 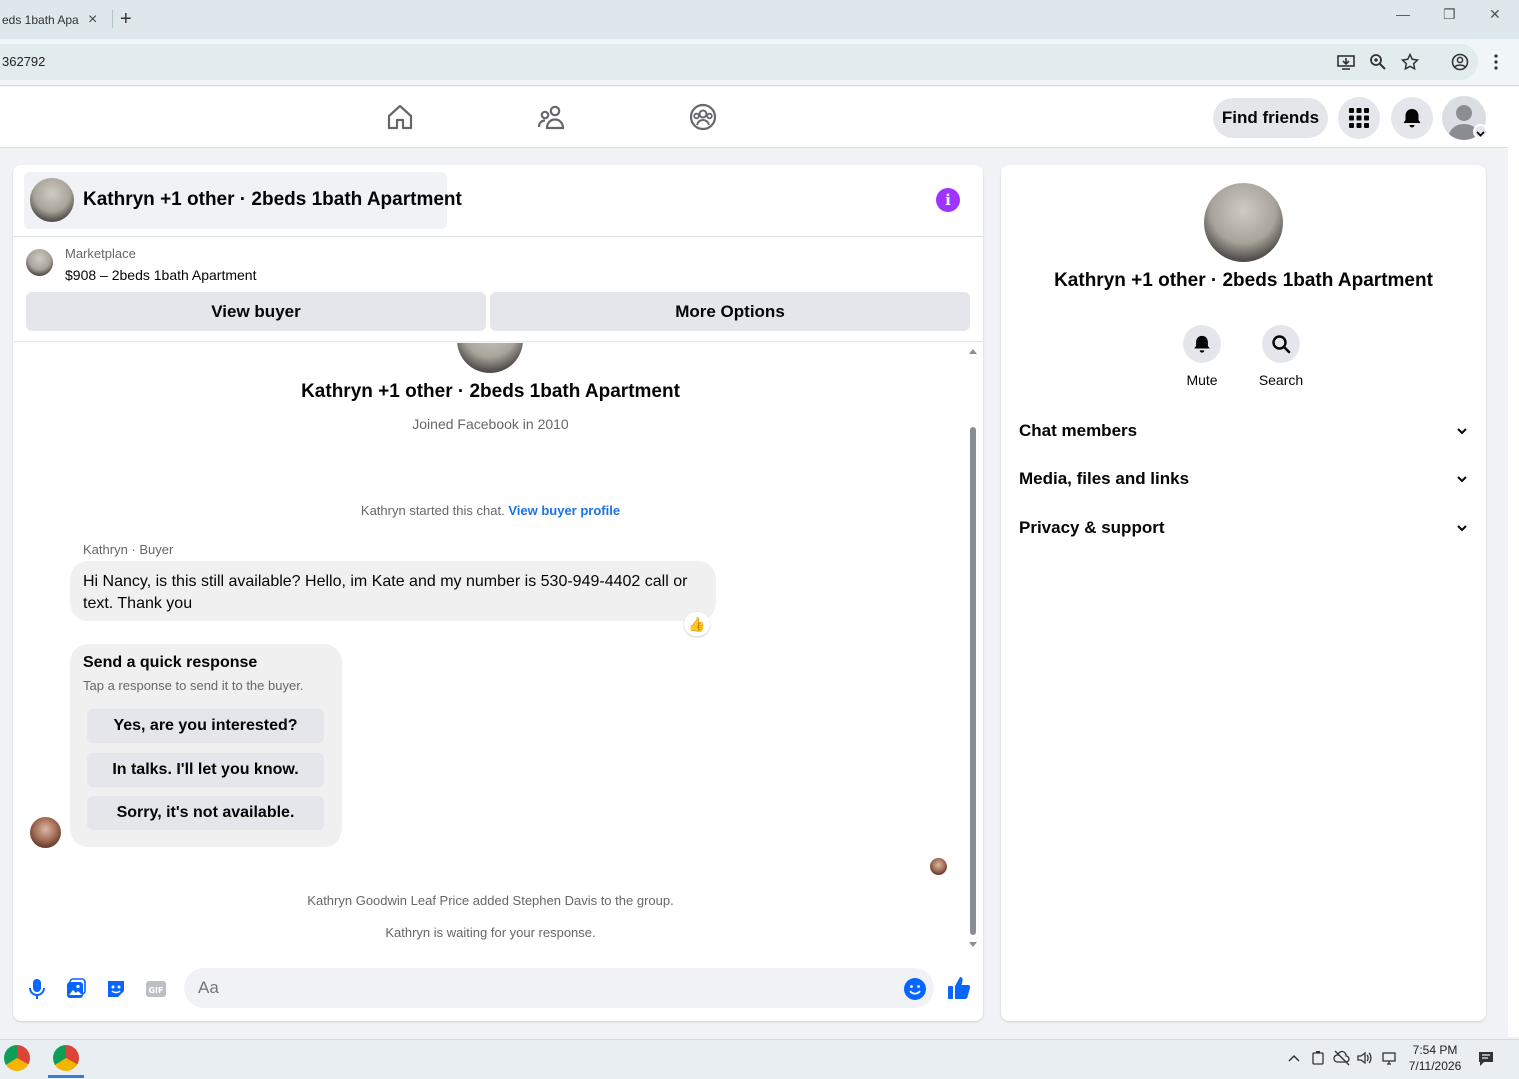 I want to click on groups-icon, so click(x=703, y=117).